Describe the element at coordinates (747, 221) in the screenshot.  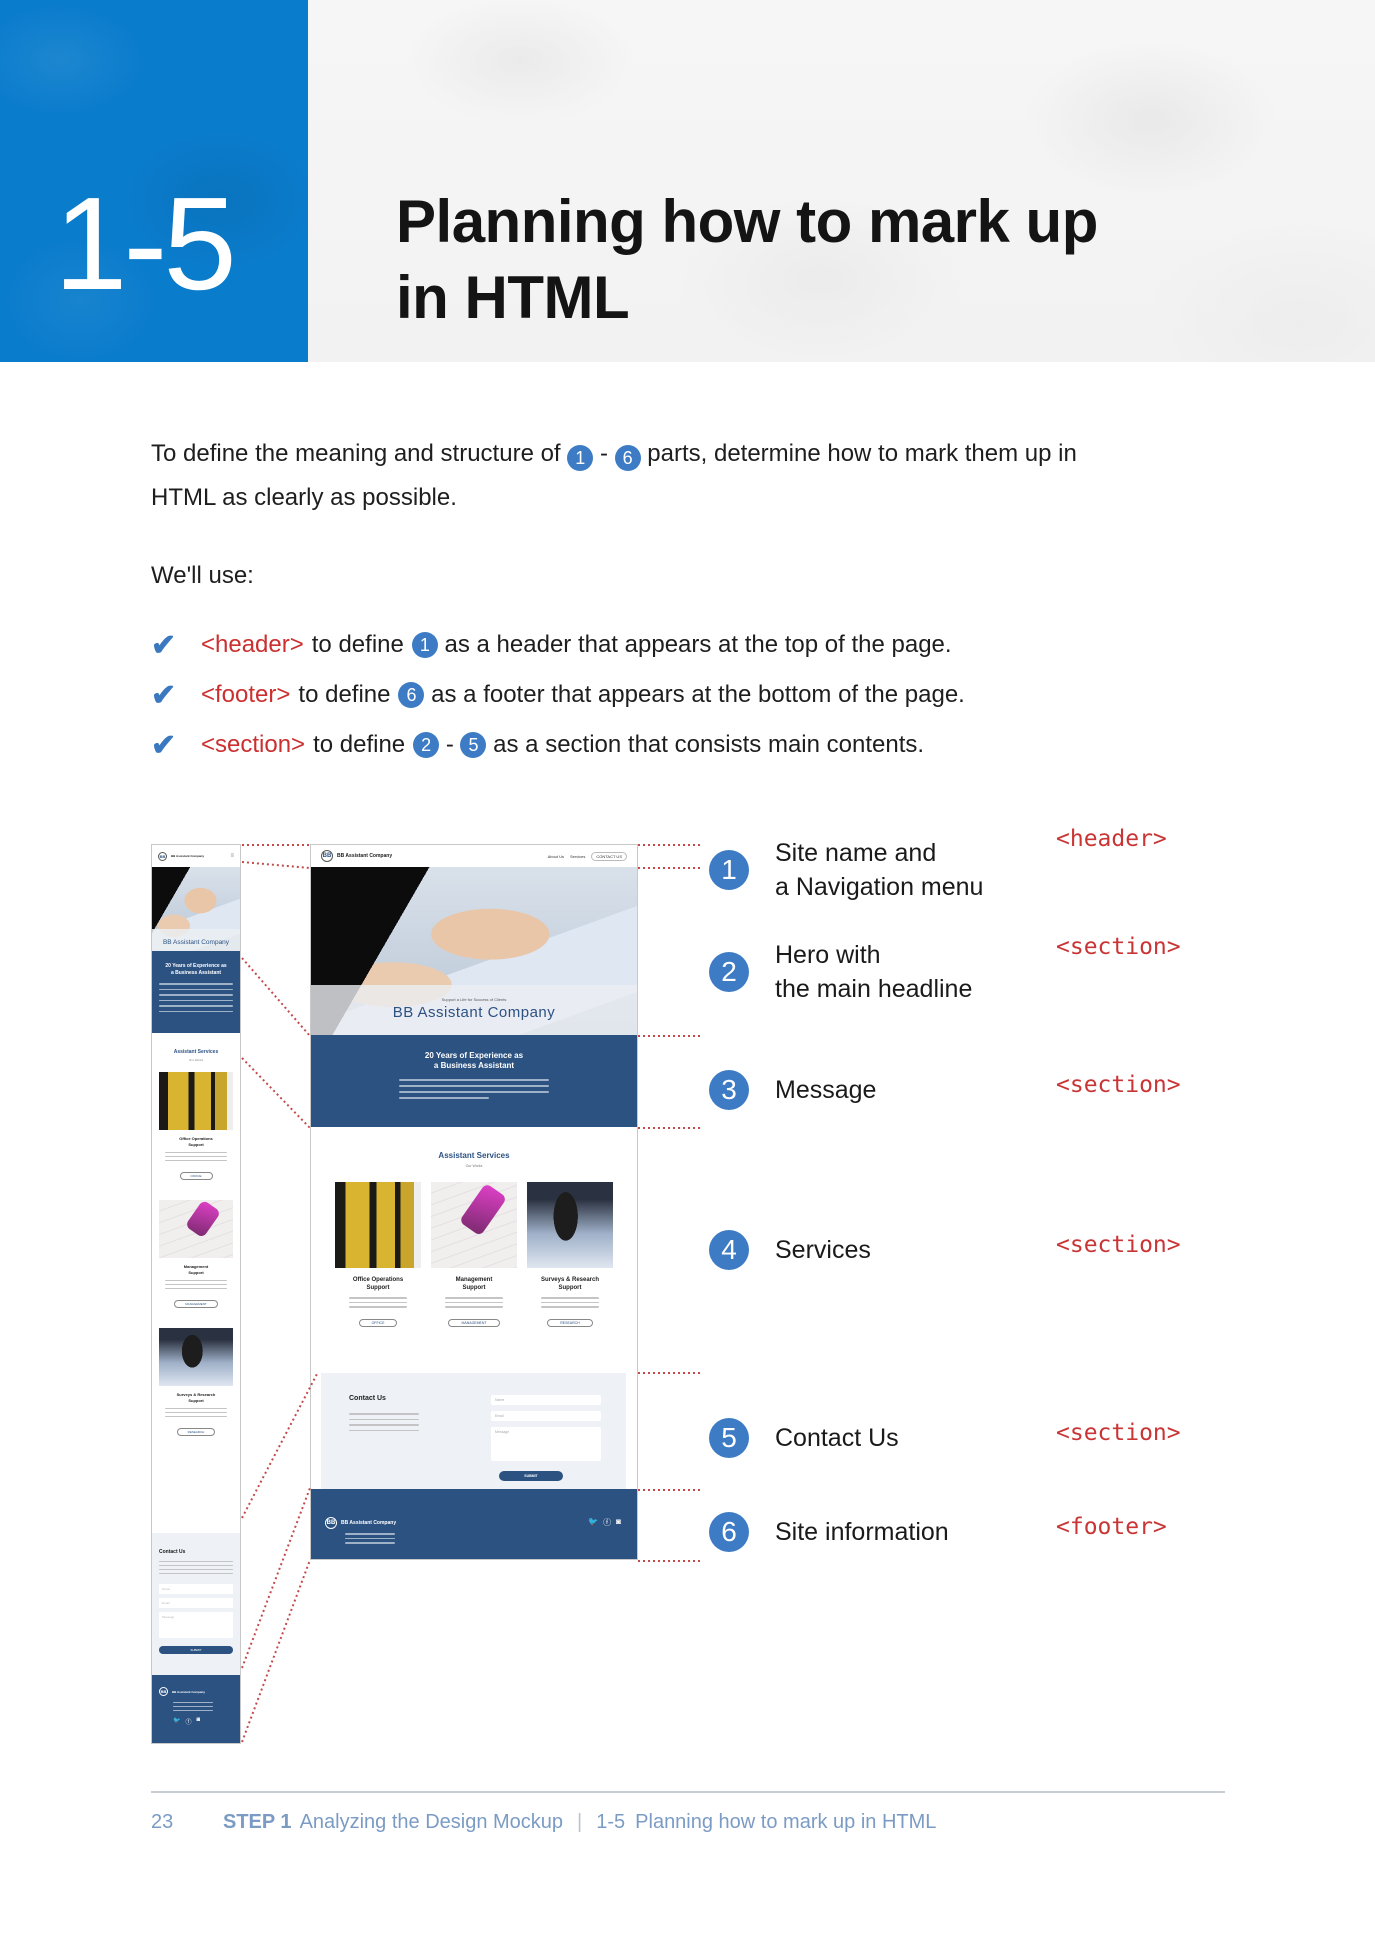
I see `chapter-title-line-1: Planning how to mark up` at that location.